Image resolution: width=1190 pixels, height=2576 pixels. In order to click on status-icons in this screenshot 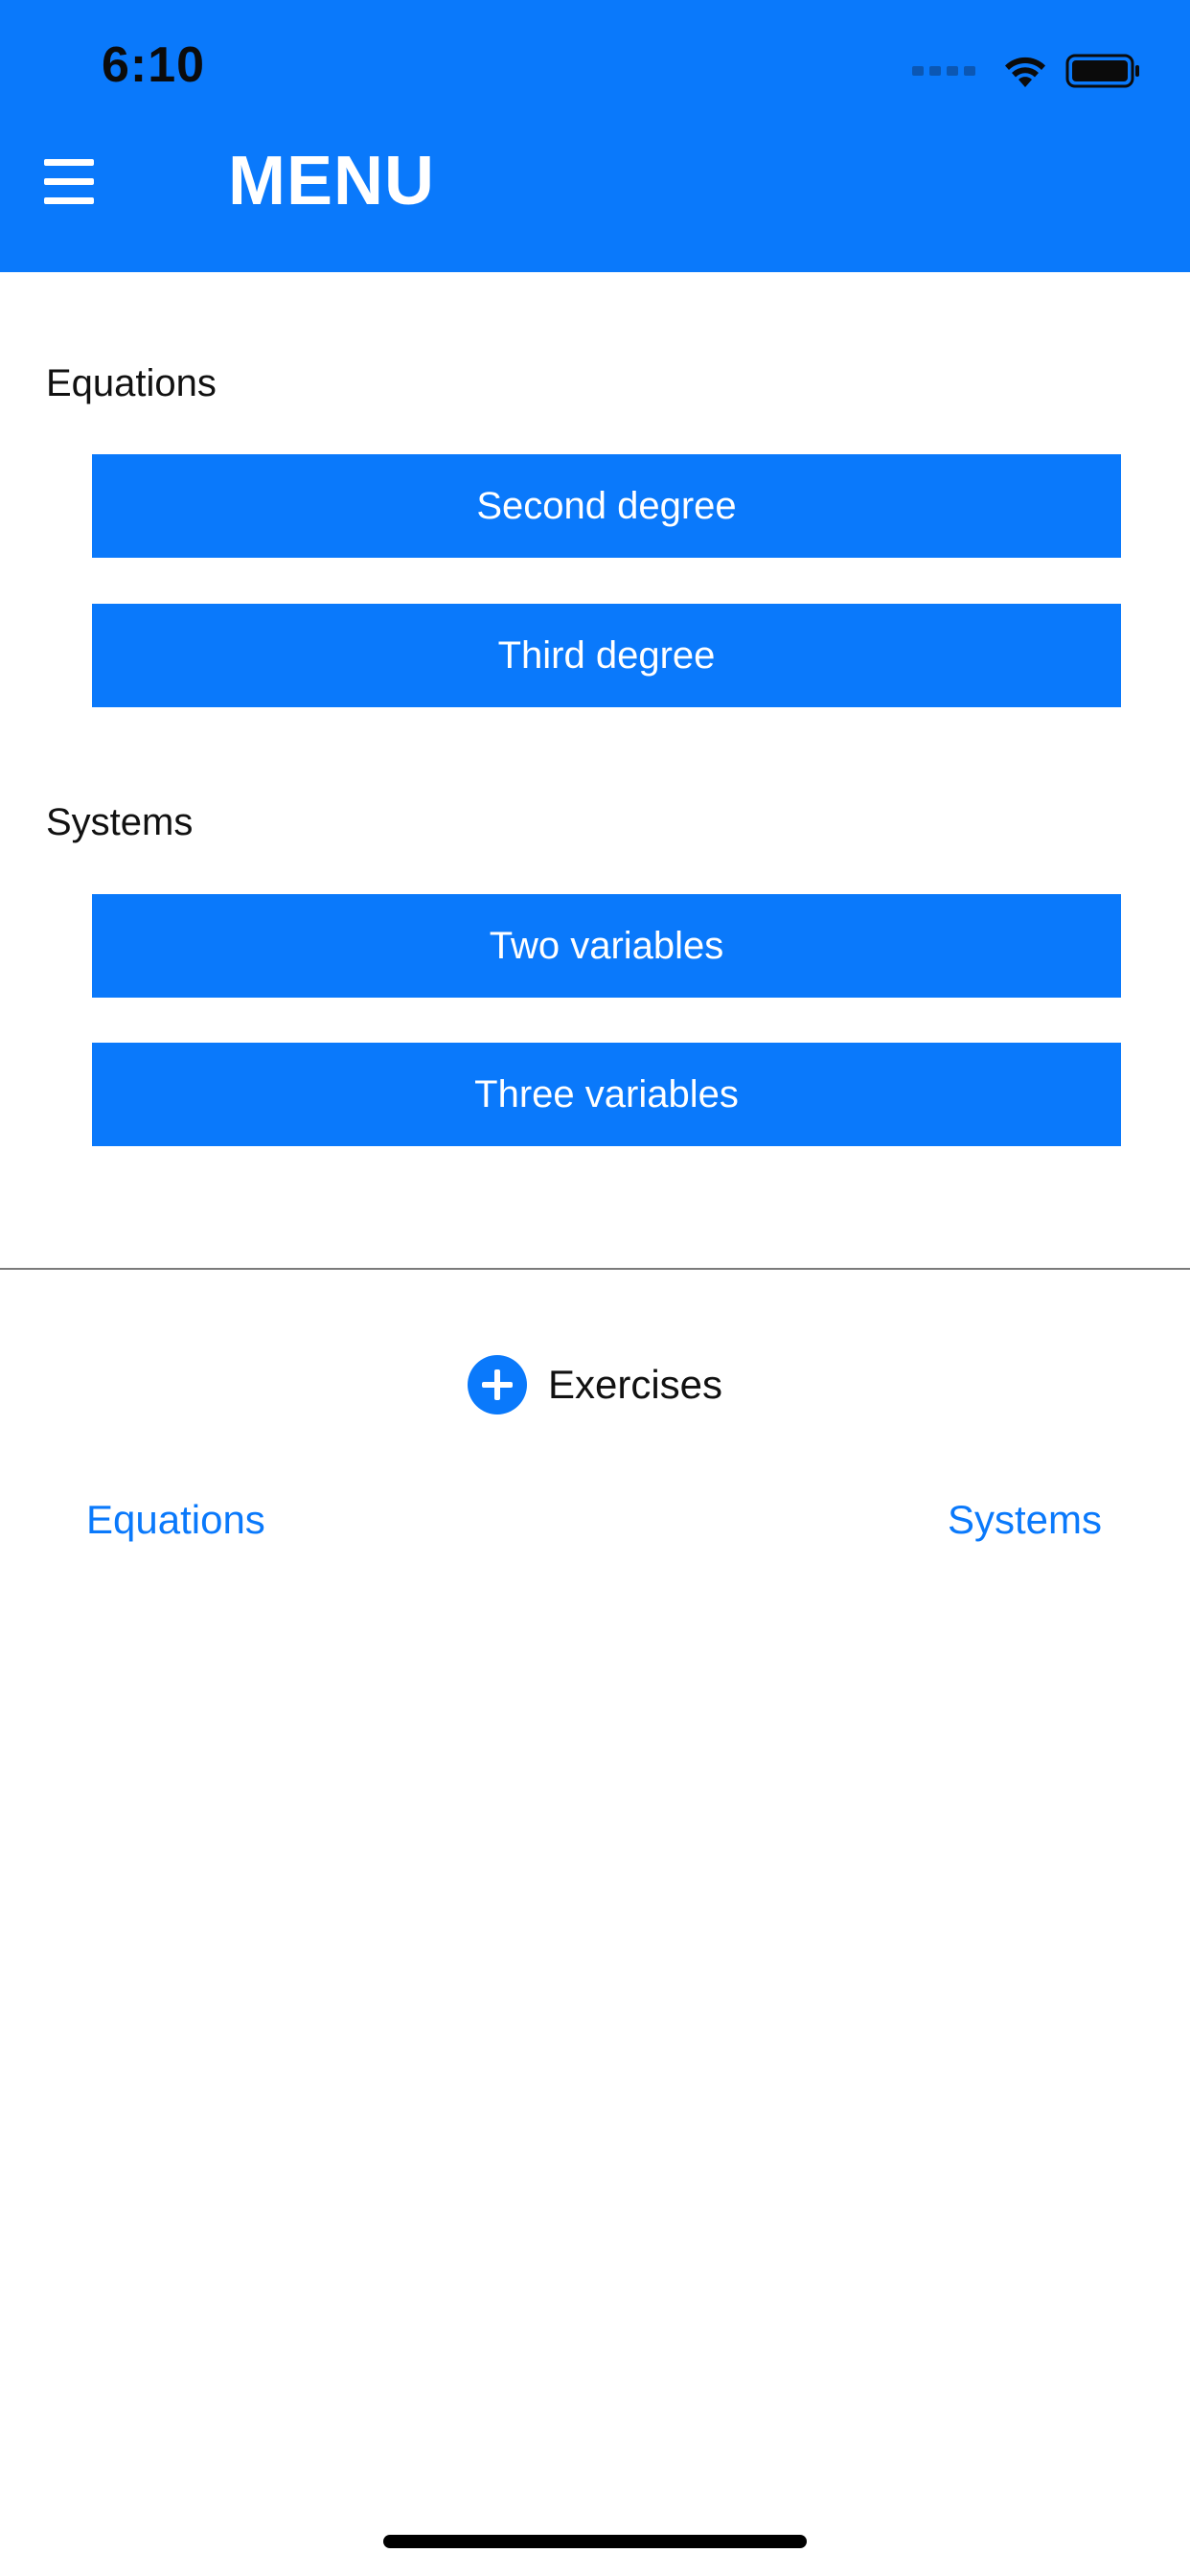, I will do `click(1027, 71)`.